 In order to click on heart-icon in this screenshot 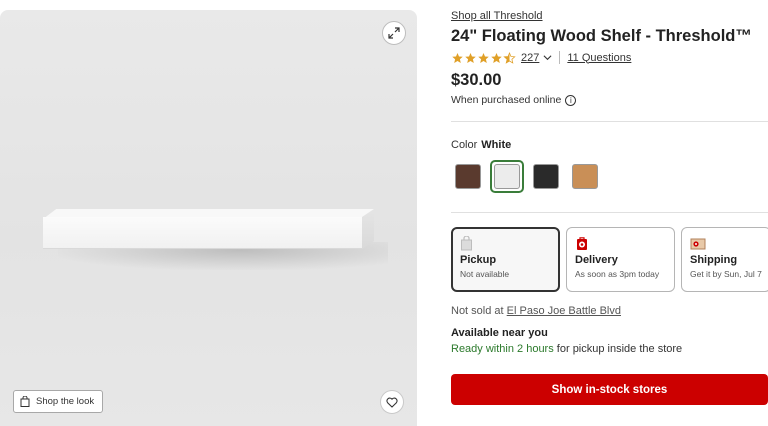, I will do `click(392, 402)`.